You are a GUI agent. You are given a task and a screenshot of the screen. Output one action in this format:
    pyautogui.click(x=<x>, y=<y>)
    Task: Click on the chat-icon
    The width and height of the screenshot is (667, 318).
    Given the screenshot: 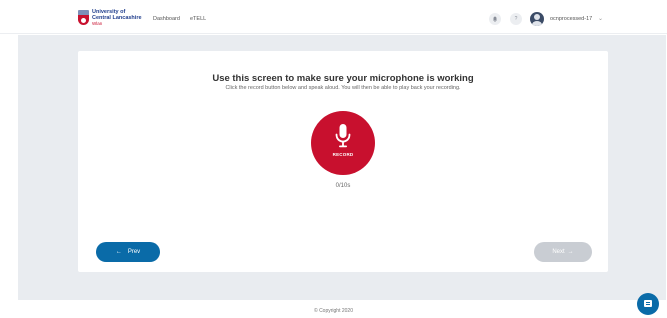 What is the action you would take?
    pyautogui.click(x=648, y=303)
    